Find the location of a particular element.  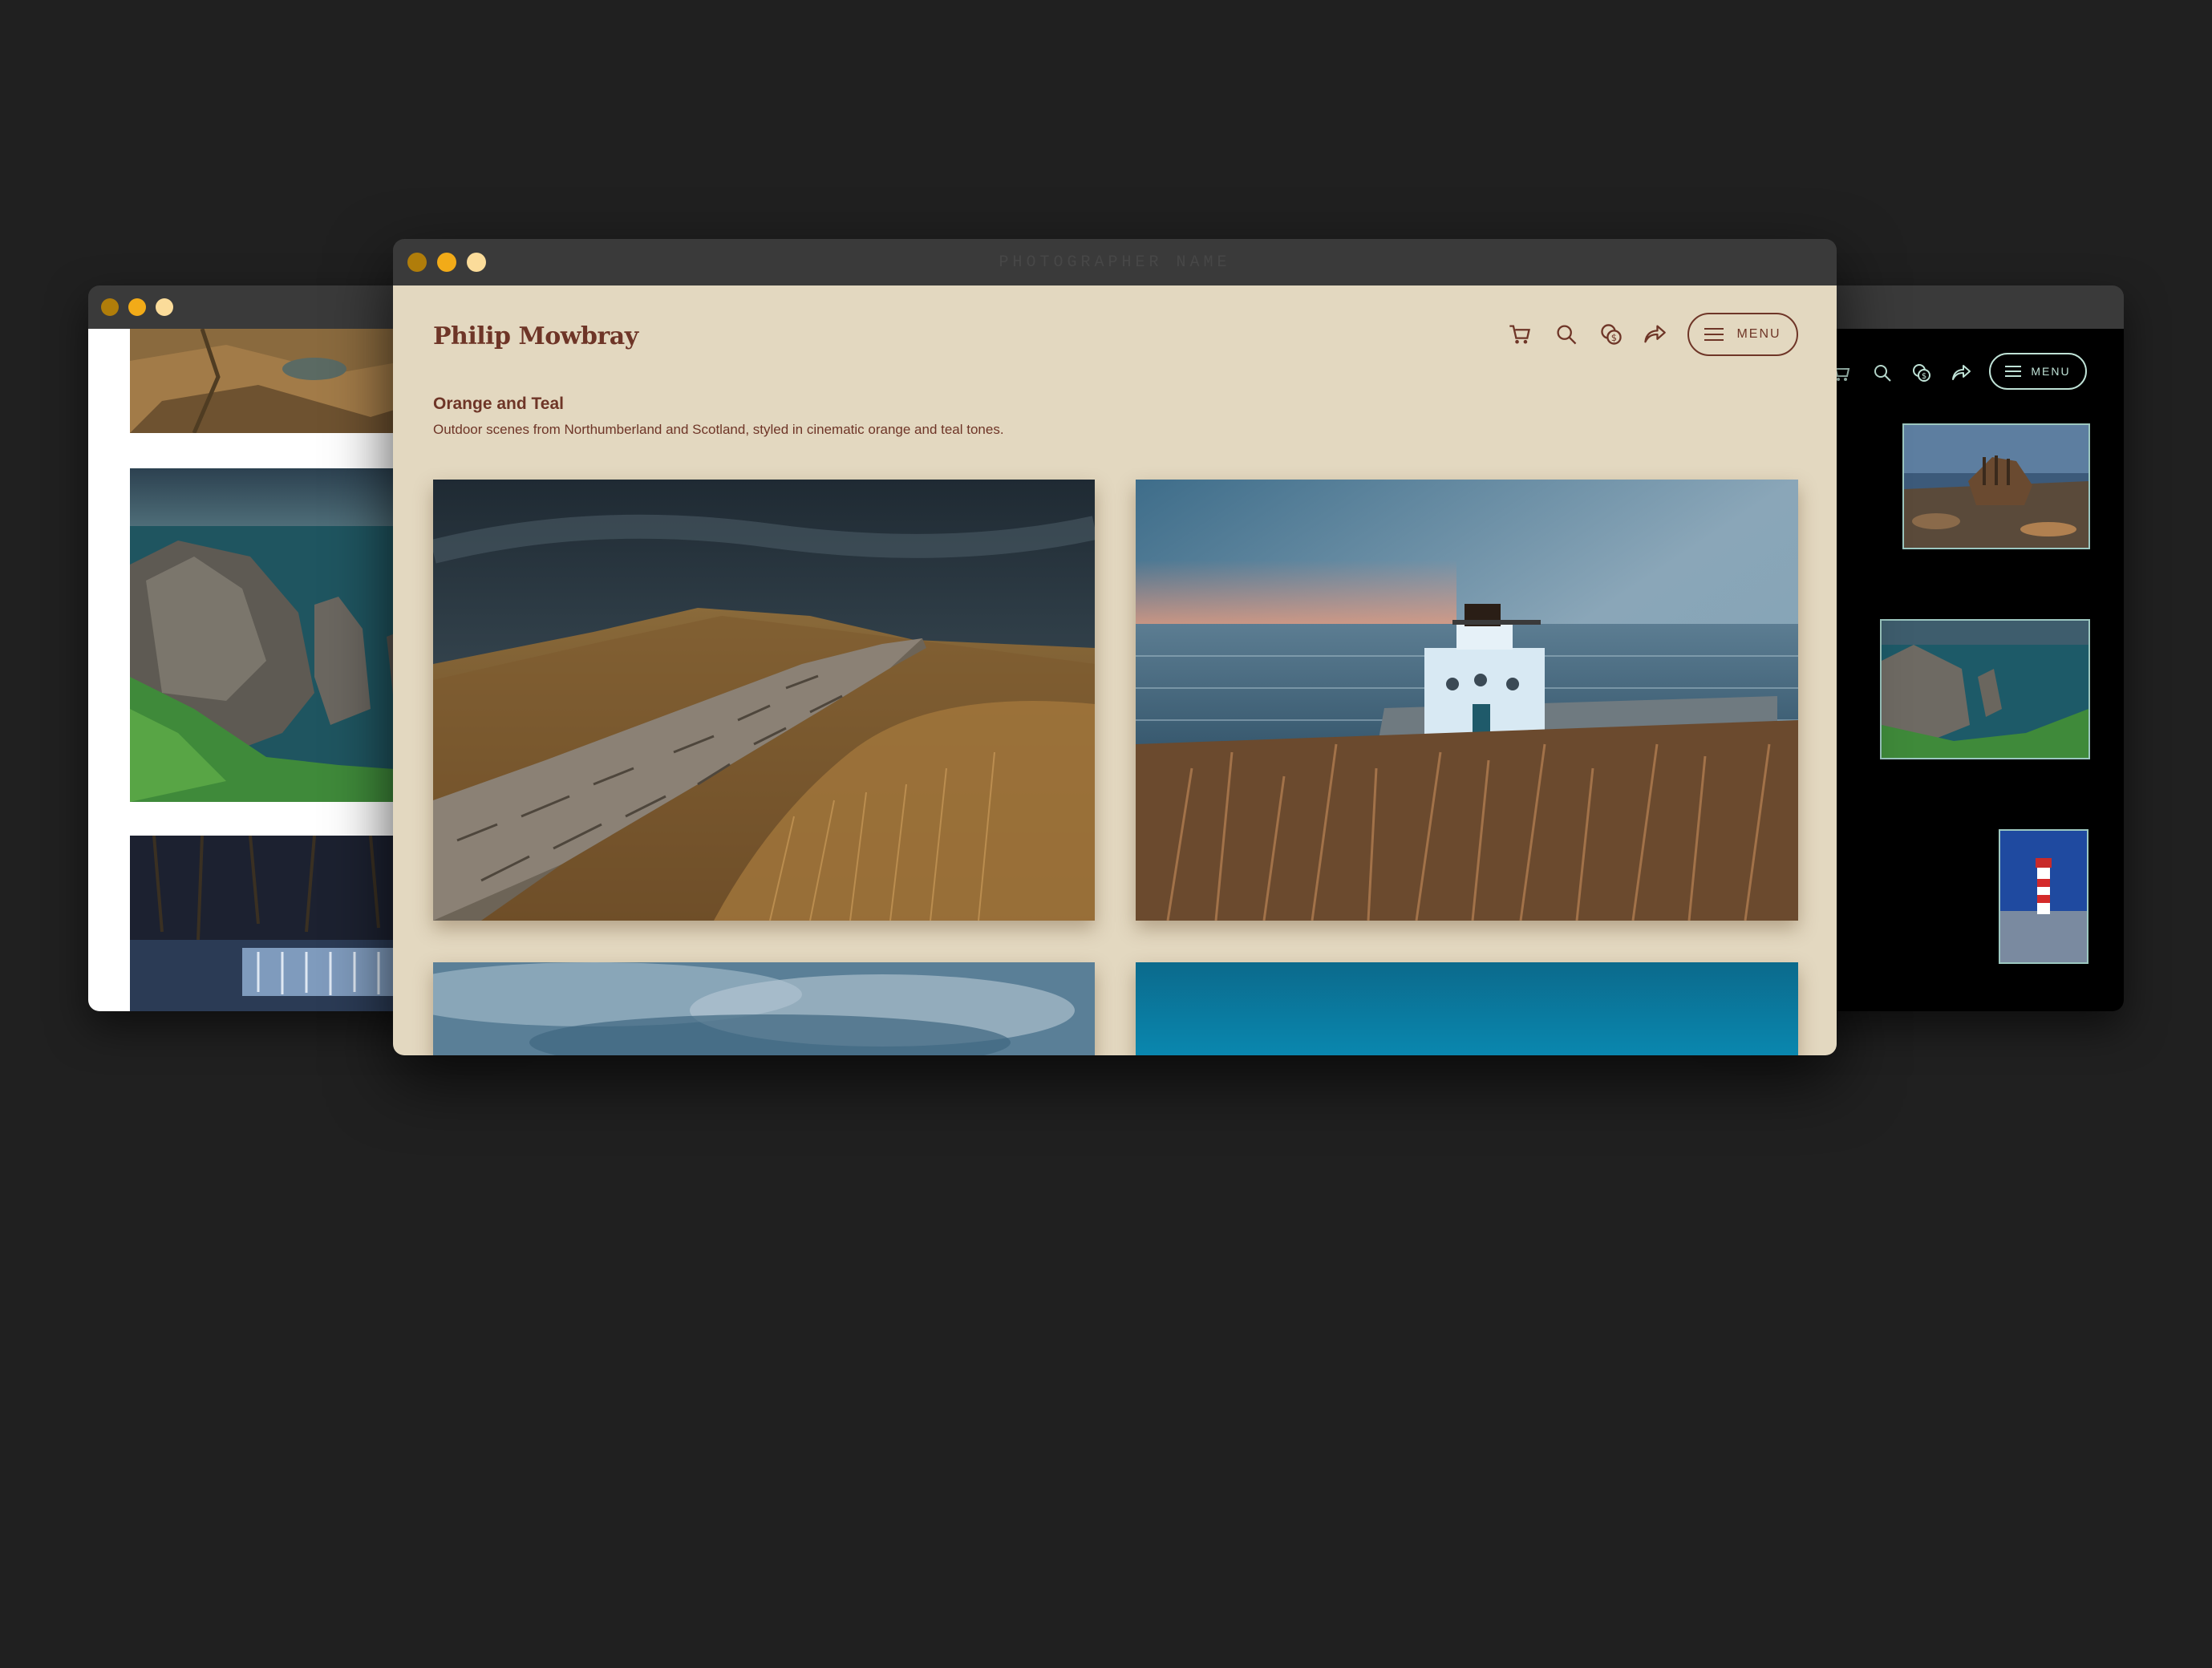

cart-icon is located at coordinates (1520, 334).